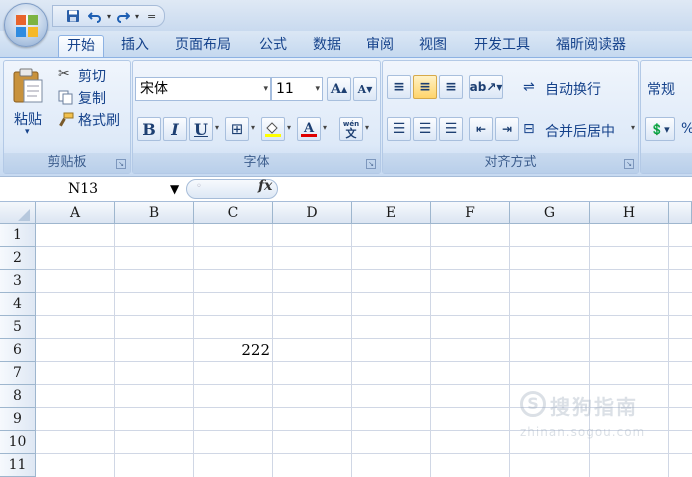  What do you see at coordinates (75, 213) in the screenshot?
I see `column-header-a: A` at bounding box center [75, 213].